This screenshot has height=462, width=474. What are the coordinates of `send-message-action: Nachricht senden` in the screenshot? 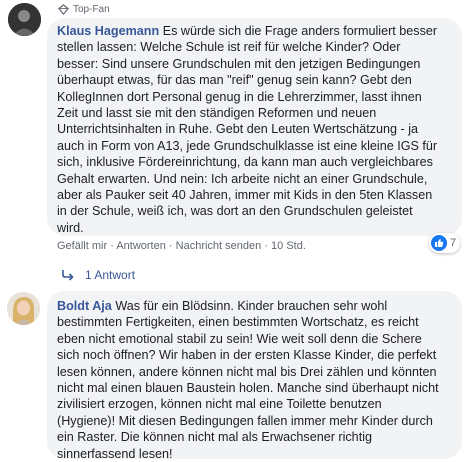 It's located at (219, 246).